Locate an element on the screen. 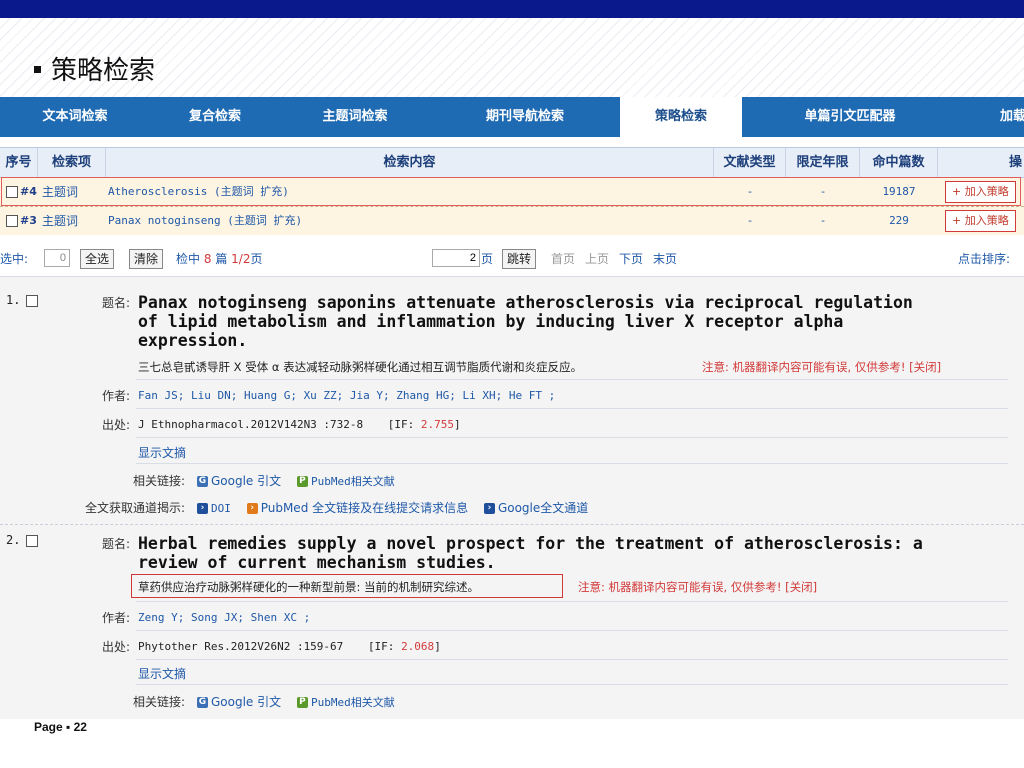 This screenshot has width=1024, height=768. row-num: #4 is located at coordinates (28, 191).